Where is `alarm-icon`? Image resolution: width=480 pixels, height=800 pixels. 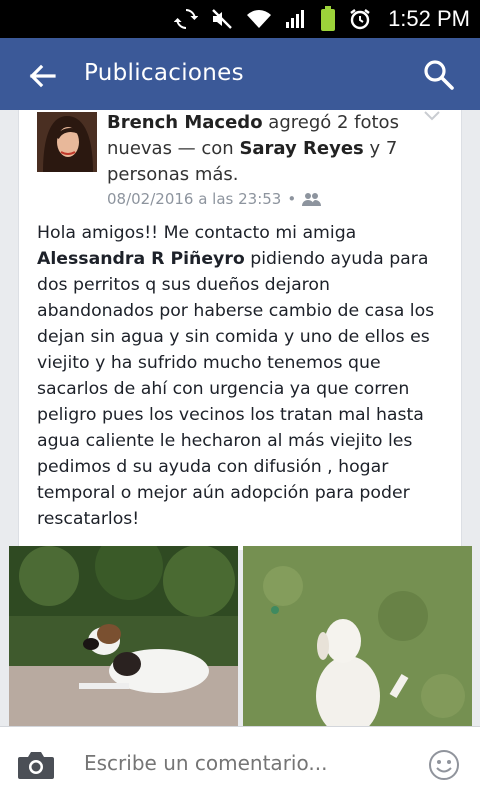 alarm-icon is located at coordinates (360, 19).